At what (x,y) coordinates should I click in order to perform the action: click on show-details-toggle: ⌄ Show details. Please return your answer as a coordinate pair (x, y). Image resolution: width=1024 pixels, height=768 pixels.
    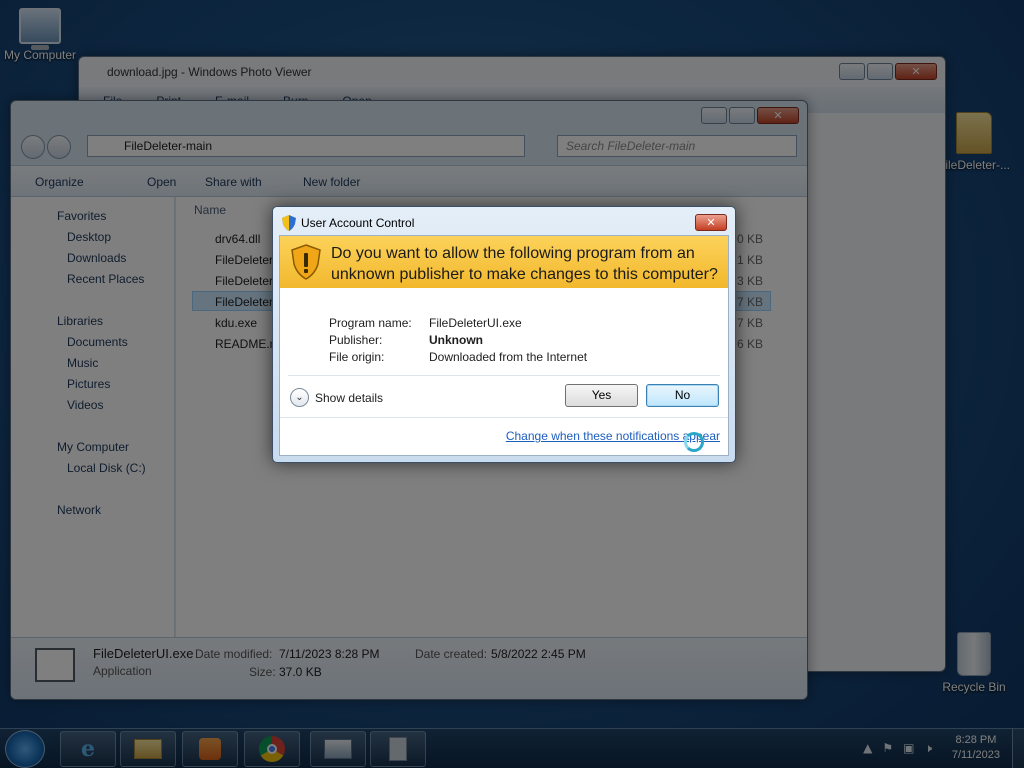
    Looking at the image, I should click on (336, 397).